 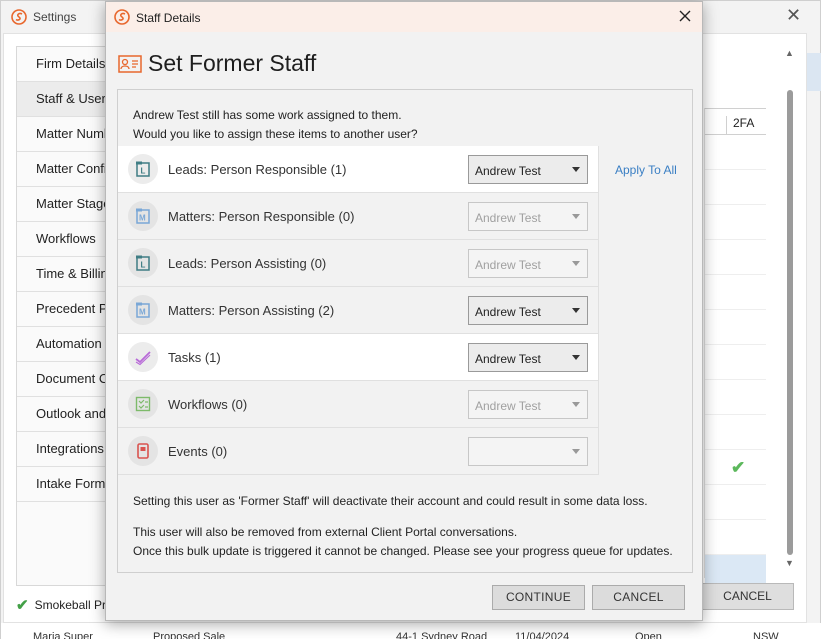 What do you see at coordinates (143, 357) in the screenshot?
I see `task-icon` at bounding box center [143, 357].